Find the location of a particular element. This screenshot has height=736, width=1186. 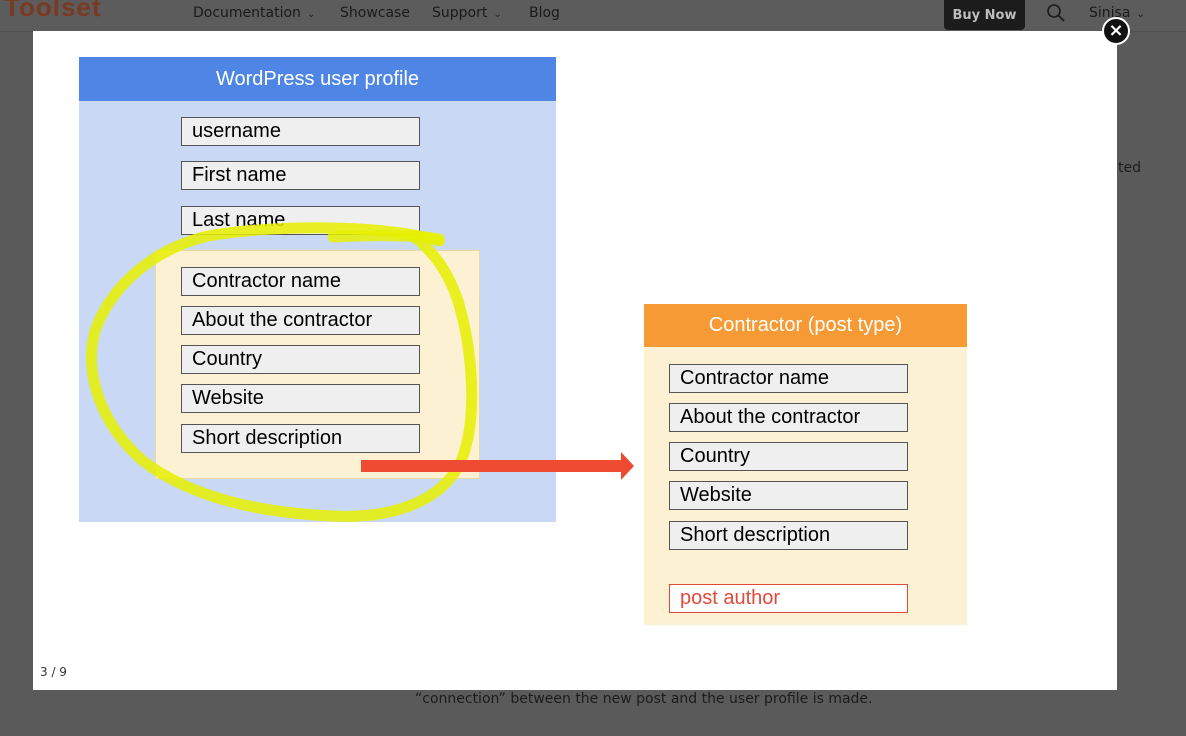

close-icon: × is located at coordinates (1116, 31).